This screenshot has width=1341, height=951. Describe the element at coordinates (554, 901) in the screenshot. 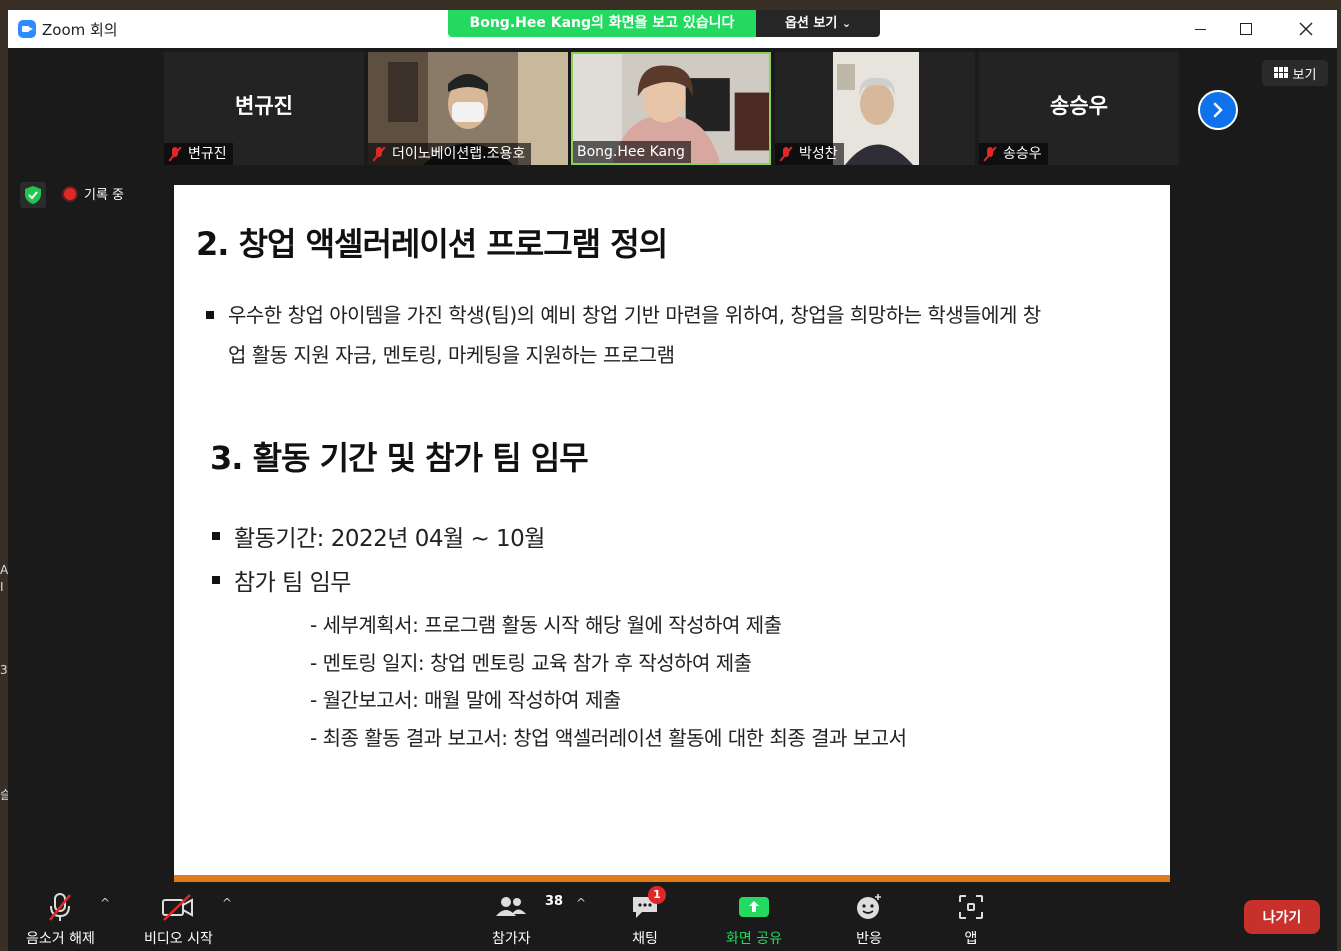

I see `participants-count: 38` at that location.